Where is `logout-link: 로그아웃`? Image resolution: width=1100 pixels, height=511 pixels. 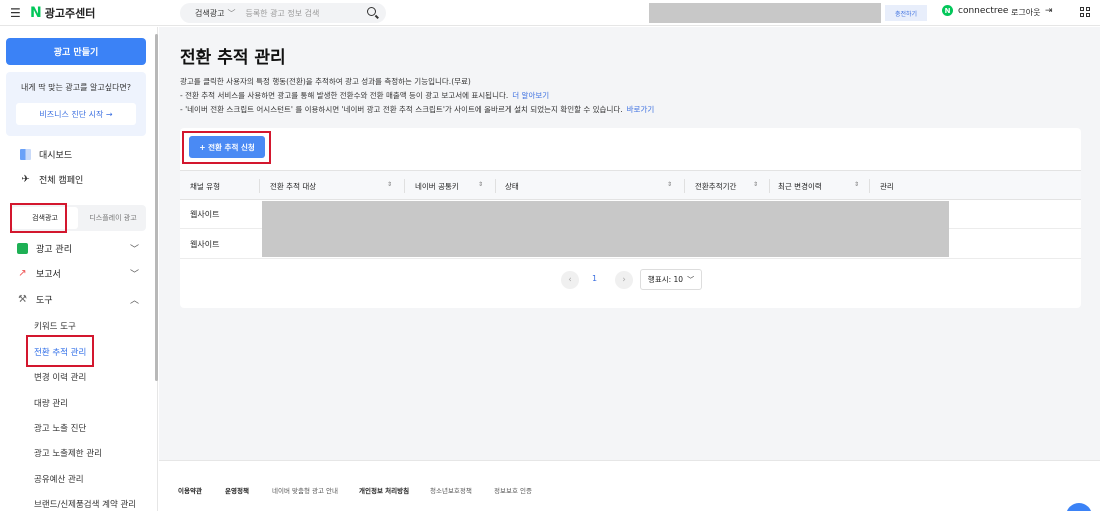
logout-link: 로그아웃 is located at coordinates (1025, 12).